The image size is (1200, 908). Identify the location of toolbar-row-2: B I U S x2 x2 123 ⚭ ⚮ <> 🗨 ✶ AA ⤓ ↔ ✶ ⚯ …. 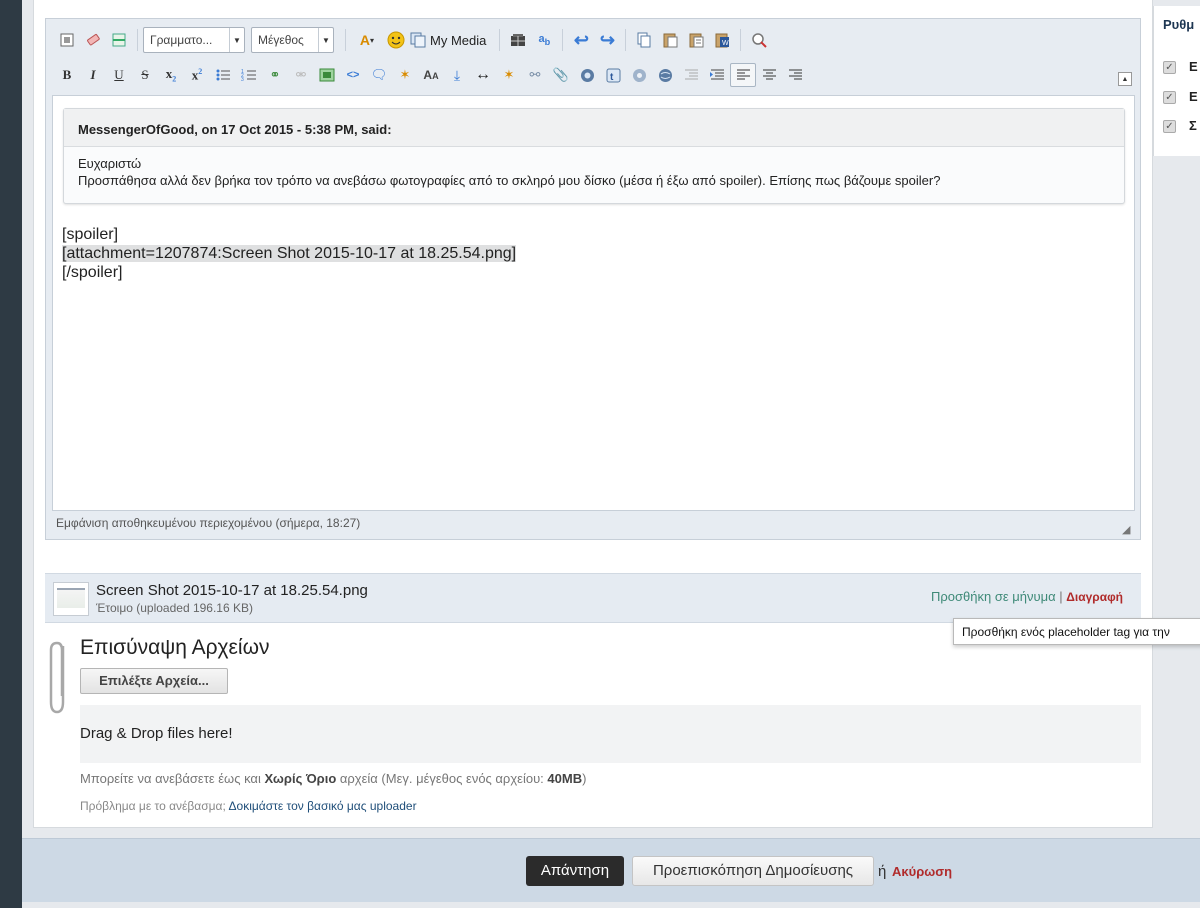
(431, 75).